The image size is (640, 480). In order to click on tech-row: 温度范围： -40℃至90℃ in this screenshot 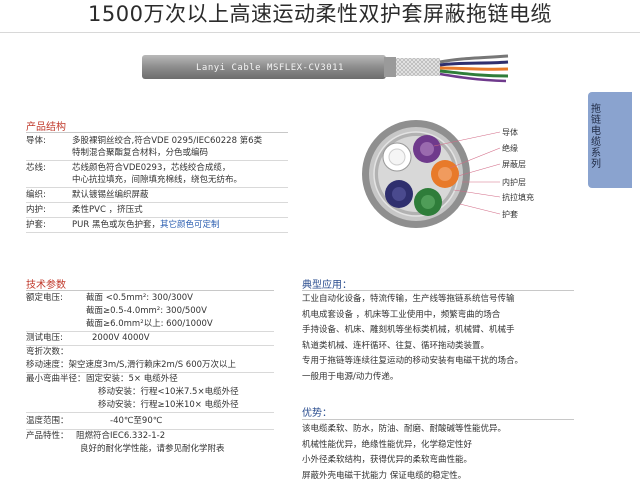, I will do `click(150, 421)`.